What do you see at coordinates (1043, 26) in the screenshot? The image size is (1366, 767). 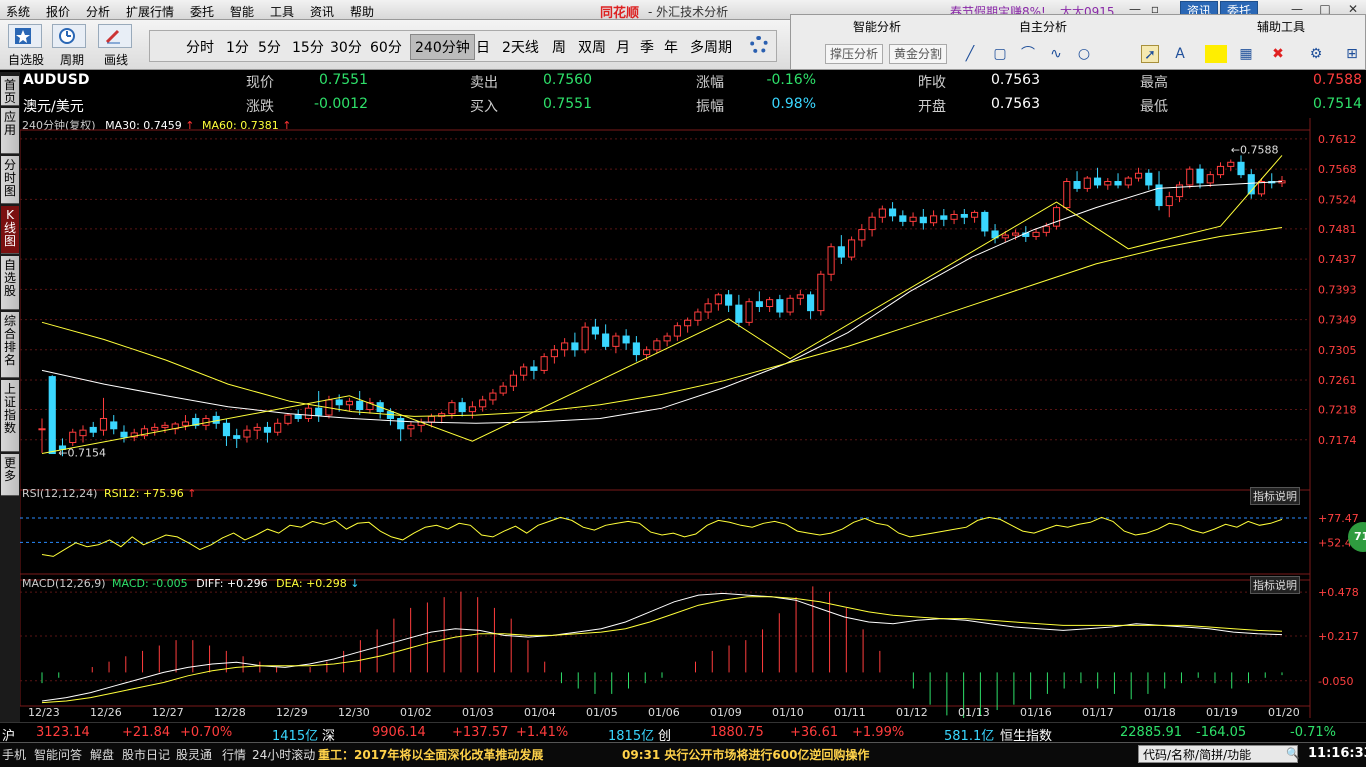 I see `self-analysis-header: 自主分析` at bounding box center [1043, 26].